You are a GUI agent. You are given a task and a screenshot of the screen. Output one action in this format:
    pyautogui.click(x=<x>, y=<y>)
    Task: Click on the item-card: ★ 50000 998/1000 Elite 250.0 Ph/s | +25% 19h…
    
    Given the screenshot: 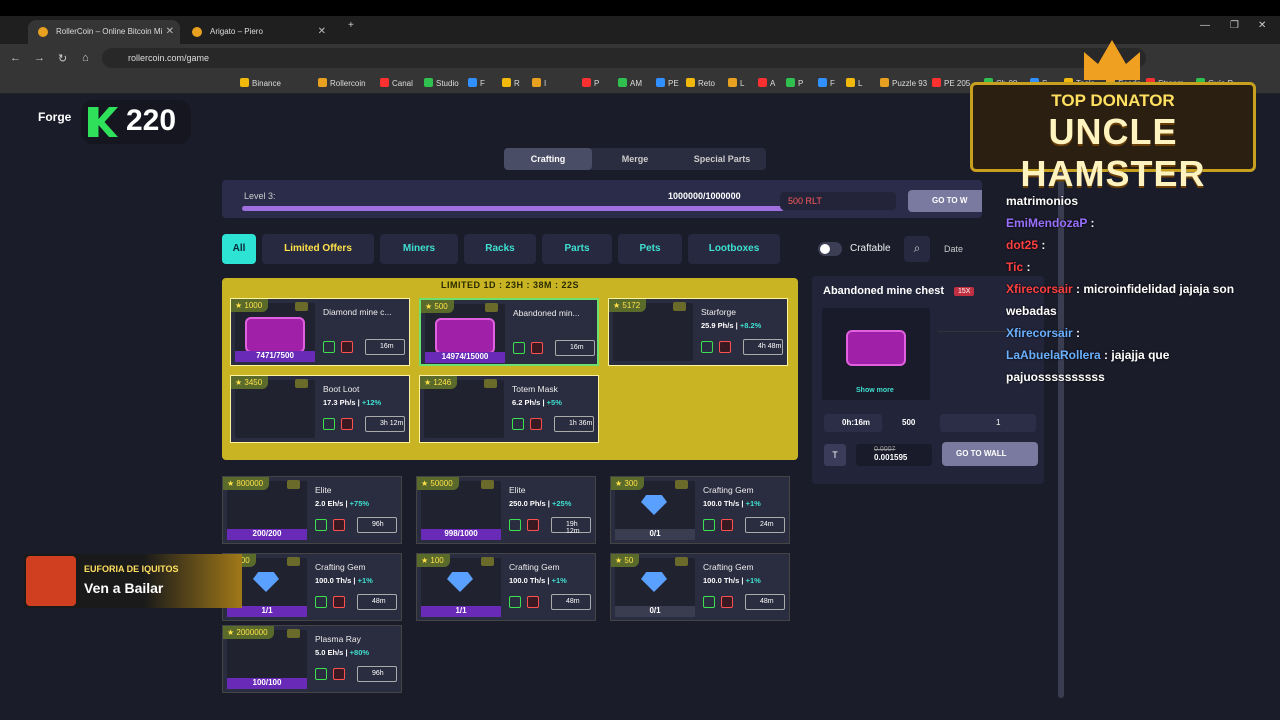 What is the action you would take?
    pyautogui.click(x=506, y=510)
    